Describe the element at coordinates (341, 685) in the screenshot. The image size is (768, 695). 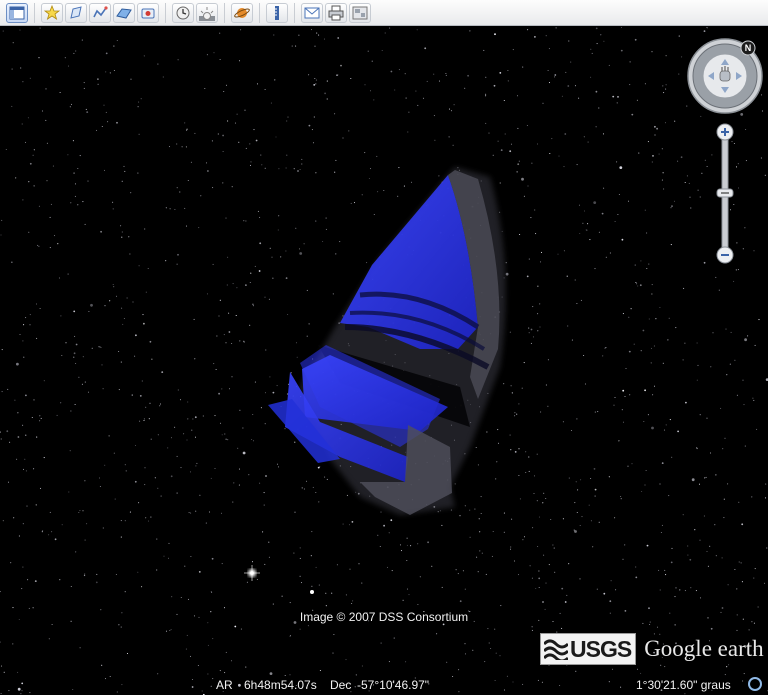
I see `dec-label: Dec` at that location.